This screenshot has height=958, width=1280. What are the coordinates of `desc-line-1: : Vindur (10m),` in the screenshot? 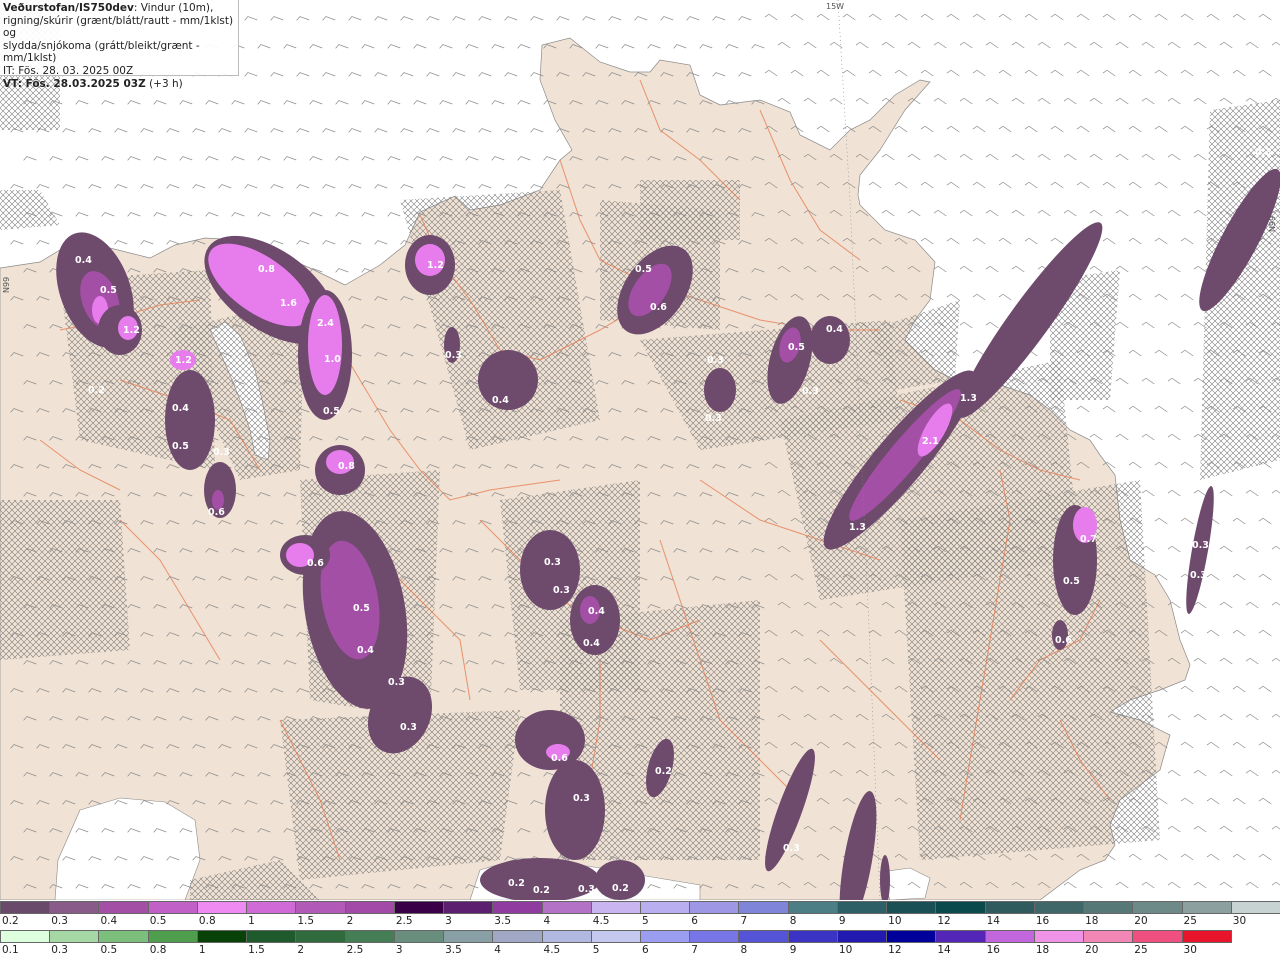 It's located at (173, 8).